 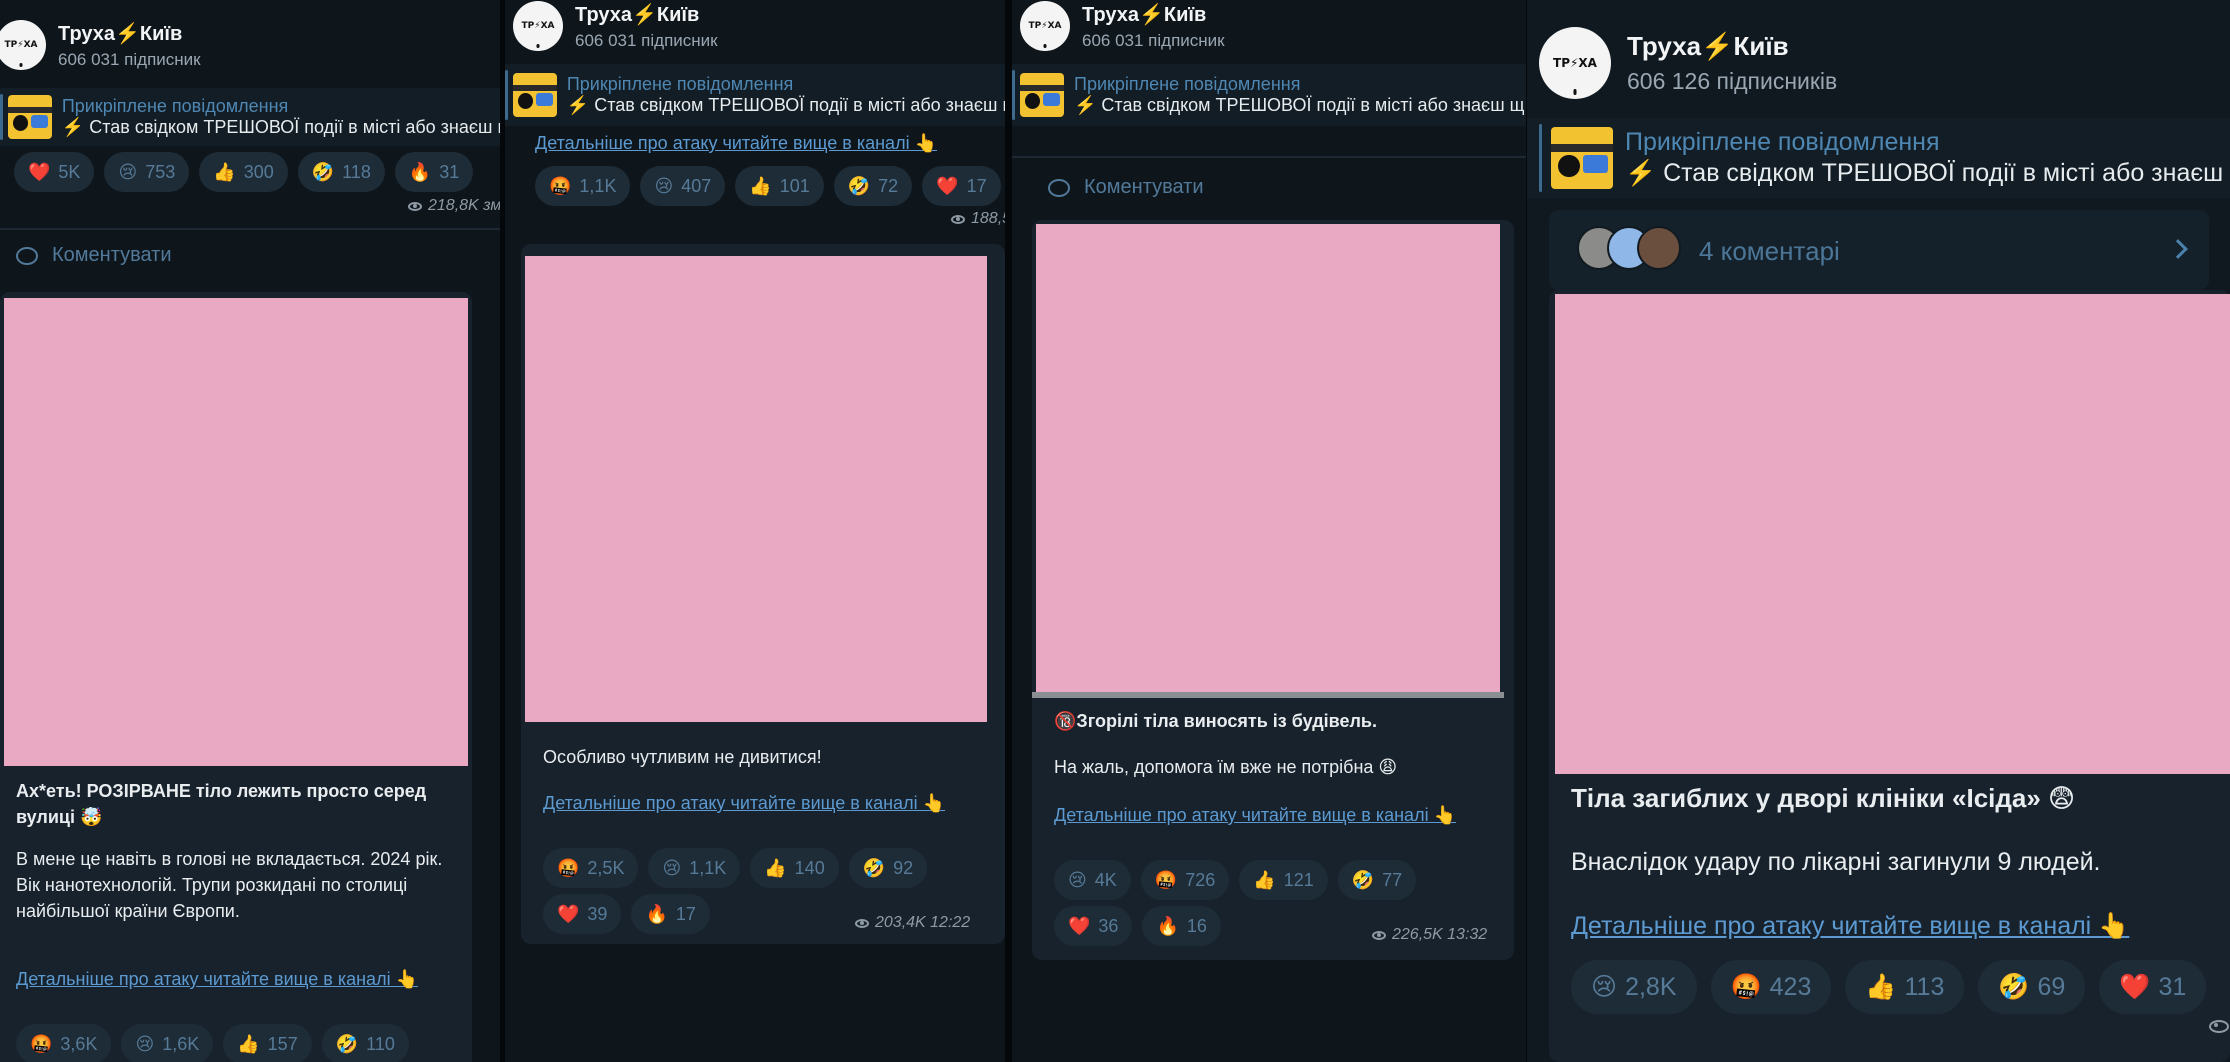 What do you see at coordinates (1092, 880) in the screenshot?
I see `reaction-cry: 😢 4K` at bounding box center [1092, 880].